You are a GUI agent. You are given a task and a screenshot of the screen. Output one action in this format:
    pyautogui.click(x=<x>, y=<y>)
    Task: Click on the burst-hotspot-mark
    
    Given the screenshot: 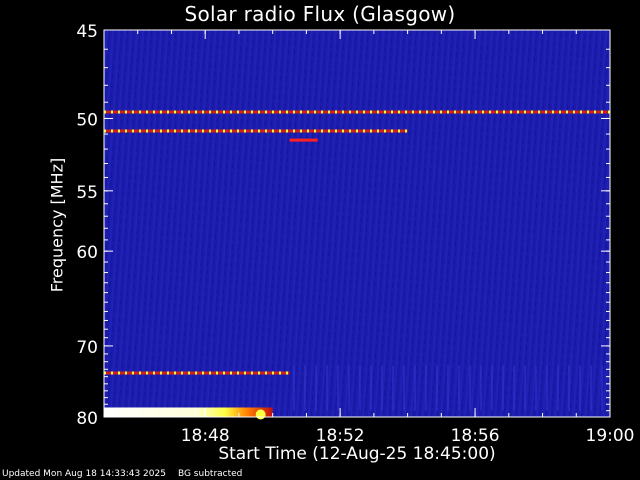 What is the action you would take?
    pyautogui.click(x=260, y=414)
    